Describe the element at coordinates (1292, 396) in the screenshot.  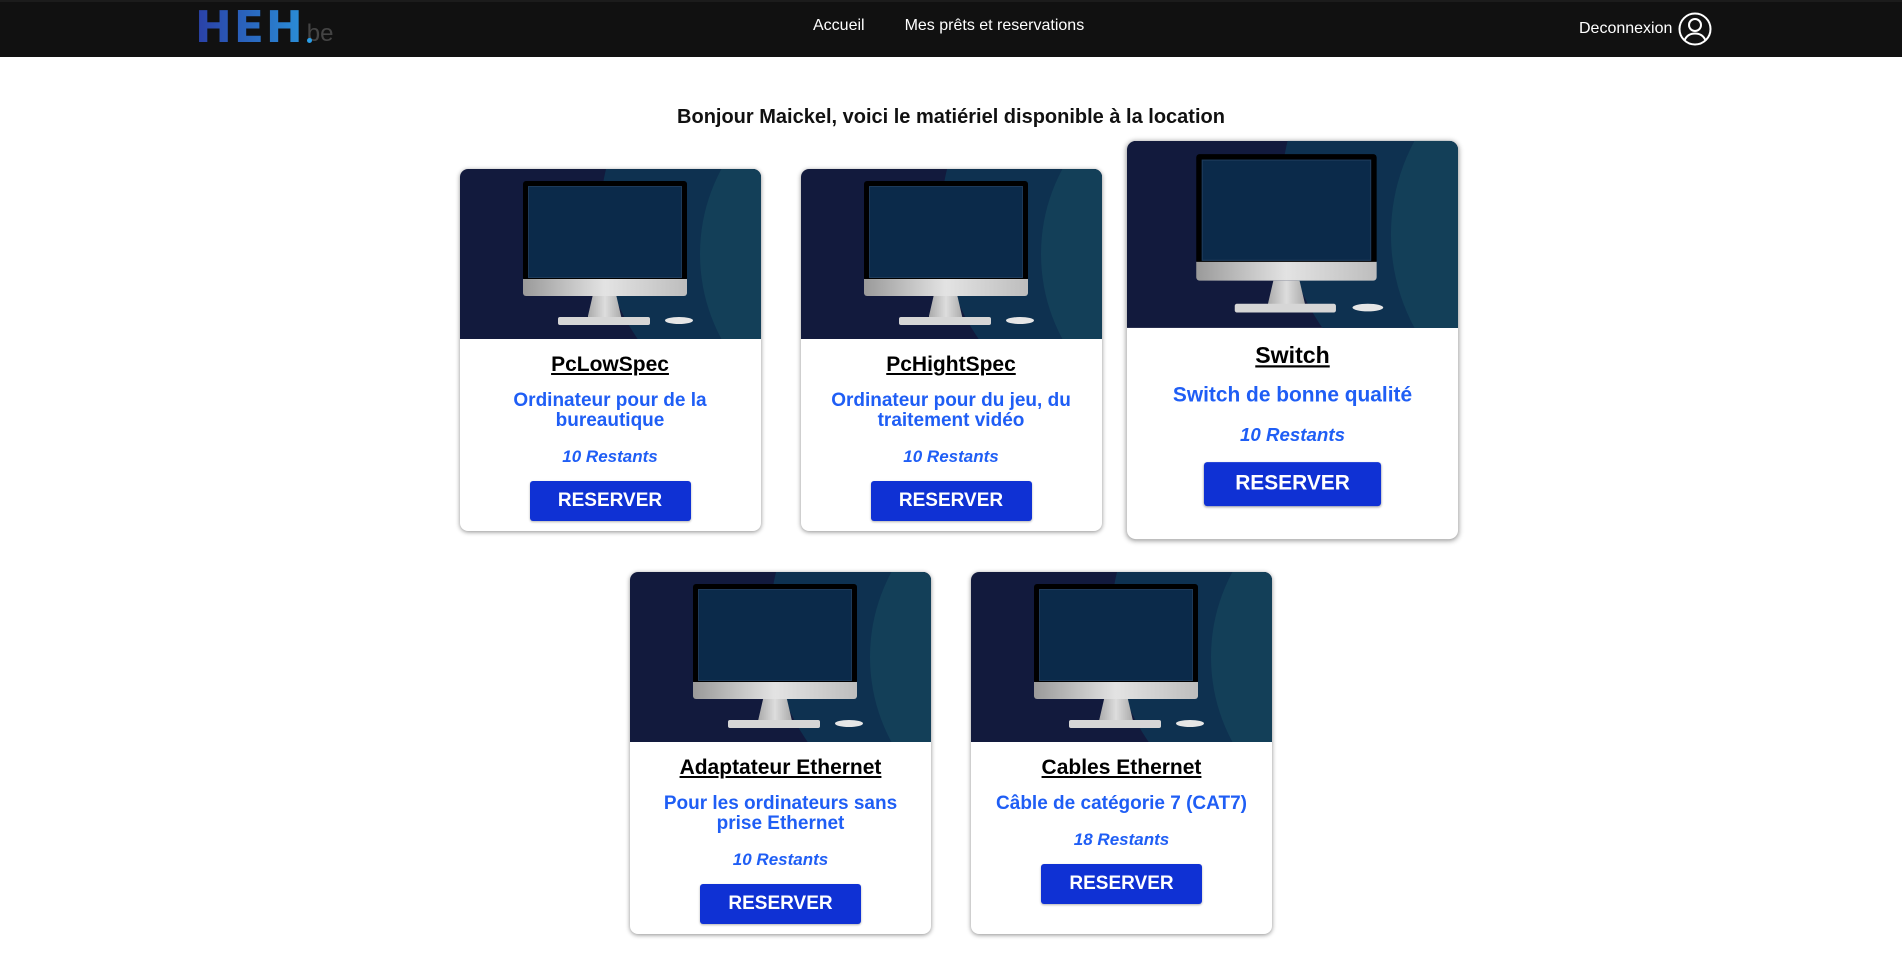
I see `equipment-description: Switch de bonne qualité` at that location.